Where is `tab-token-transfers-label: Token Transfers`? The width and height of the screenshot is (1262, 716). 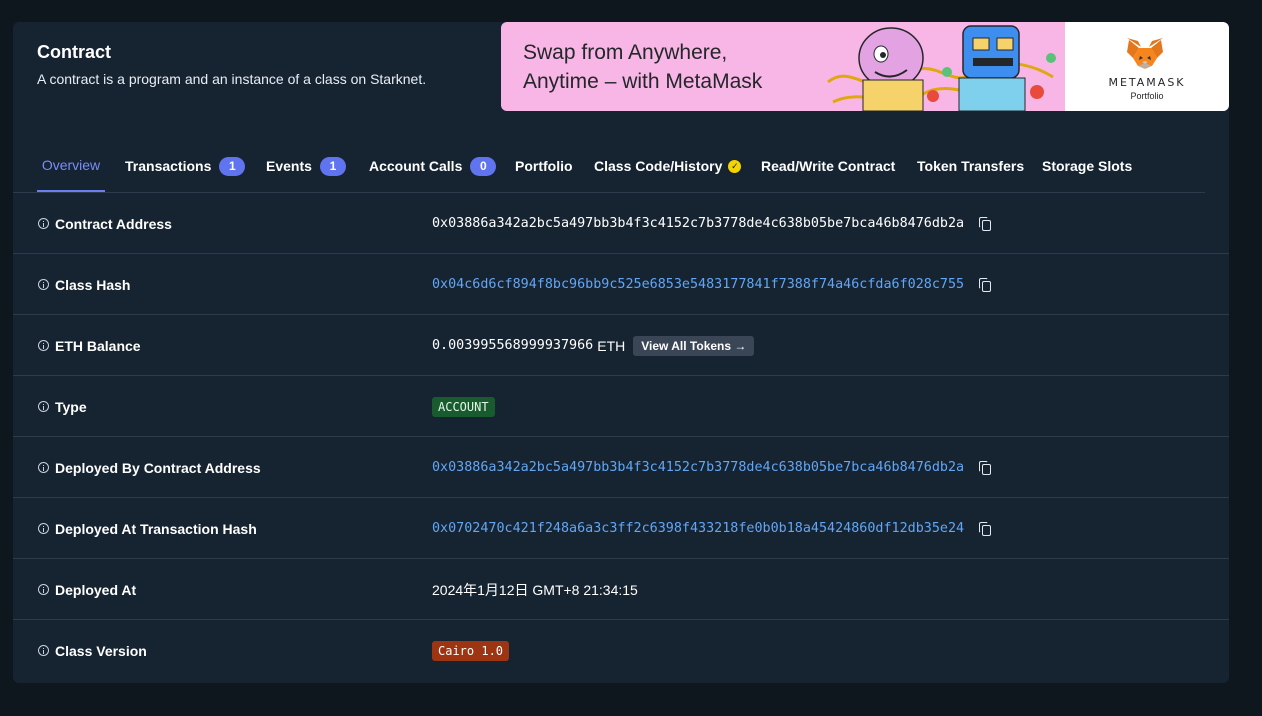 tab-token-transfers-label: Token Transfers is located at coordinates (971, 166).